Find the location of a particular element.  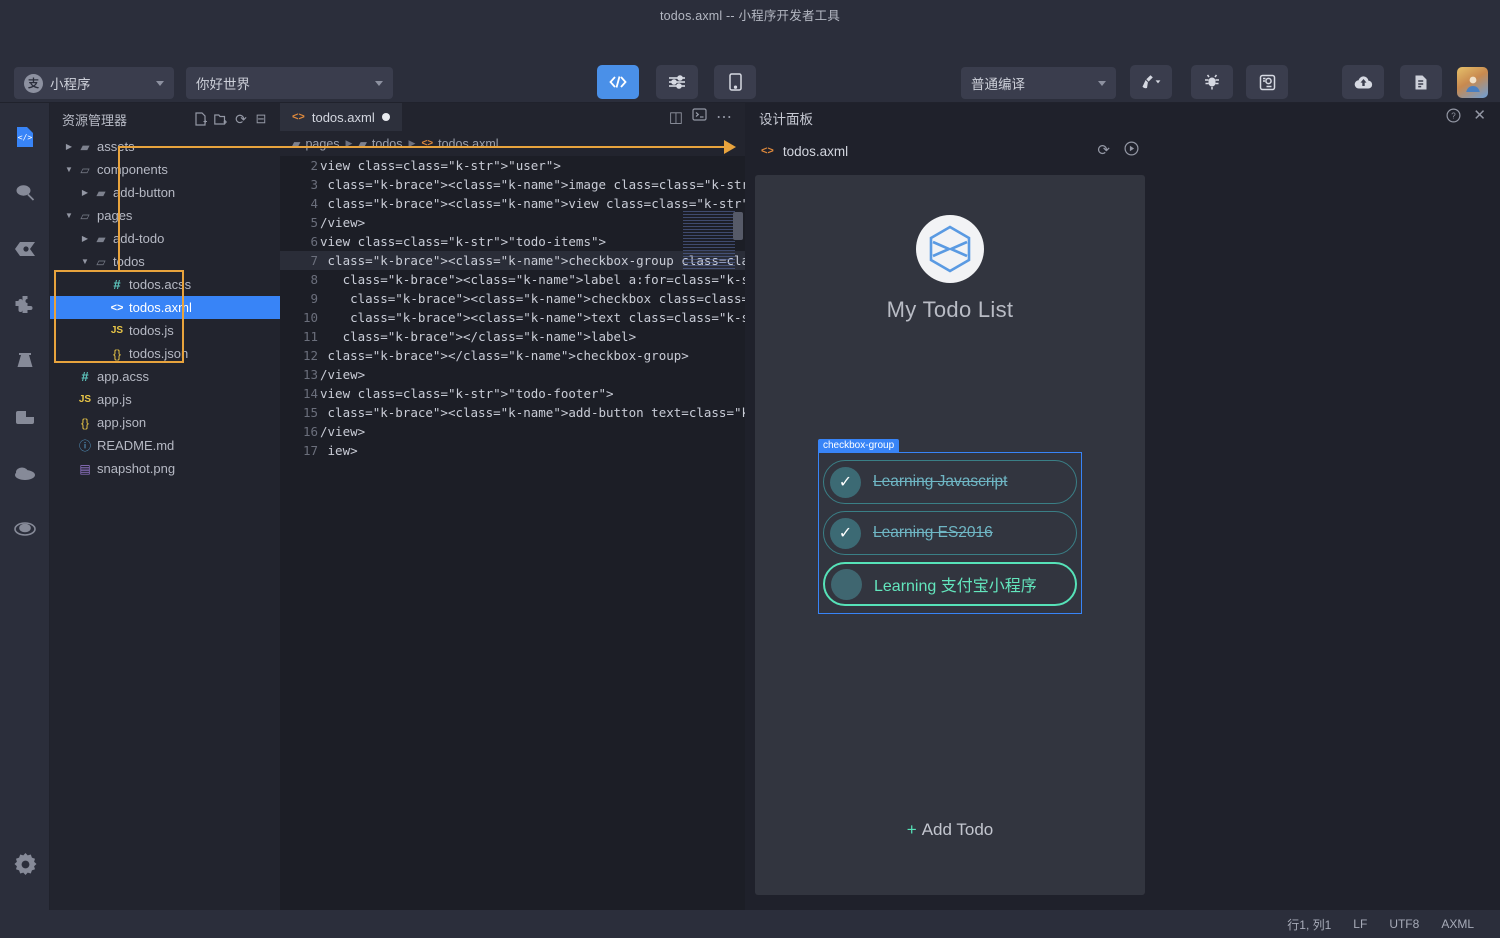

file-tree-item-todos-axml: ▶<>todos.axml is located at coordinates (165, 307).